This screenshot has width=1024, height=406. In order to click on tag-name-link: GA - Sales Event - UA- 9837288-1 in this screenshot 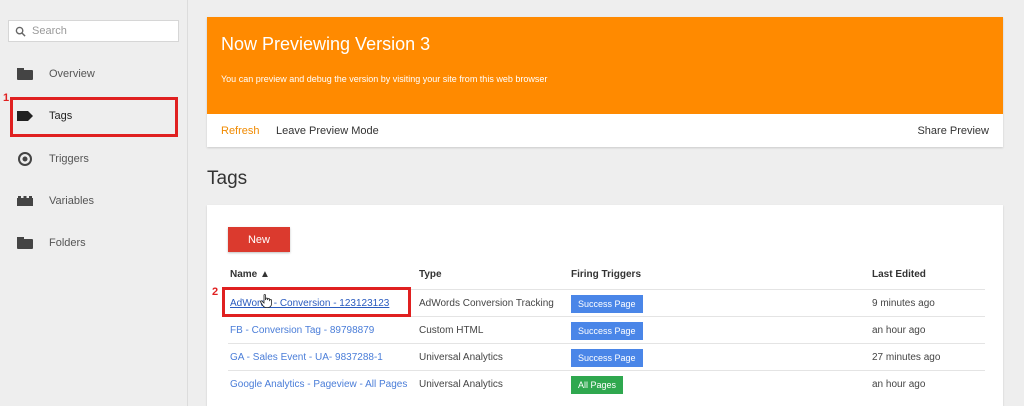, I will do `click(306, 357)`.